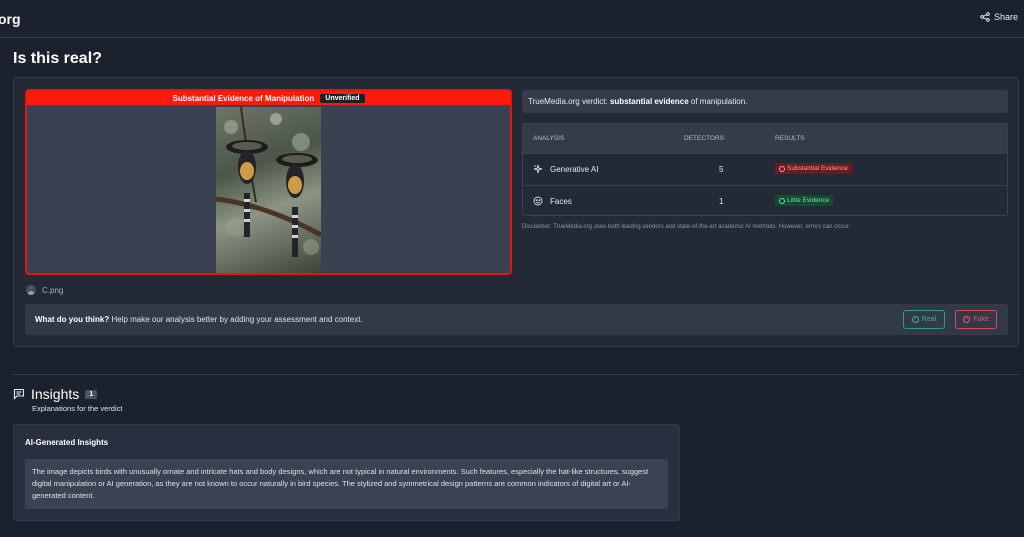 This screenshot has height=537, width=1024. What do you see at coordinates (53, 290) in the screenshot?
I see `file-name: C.png` at bounding box center [53, 290].